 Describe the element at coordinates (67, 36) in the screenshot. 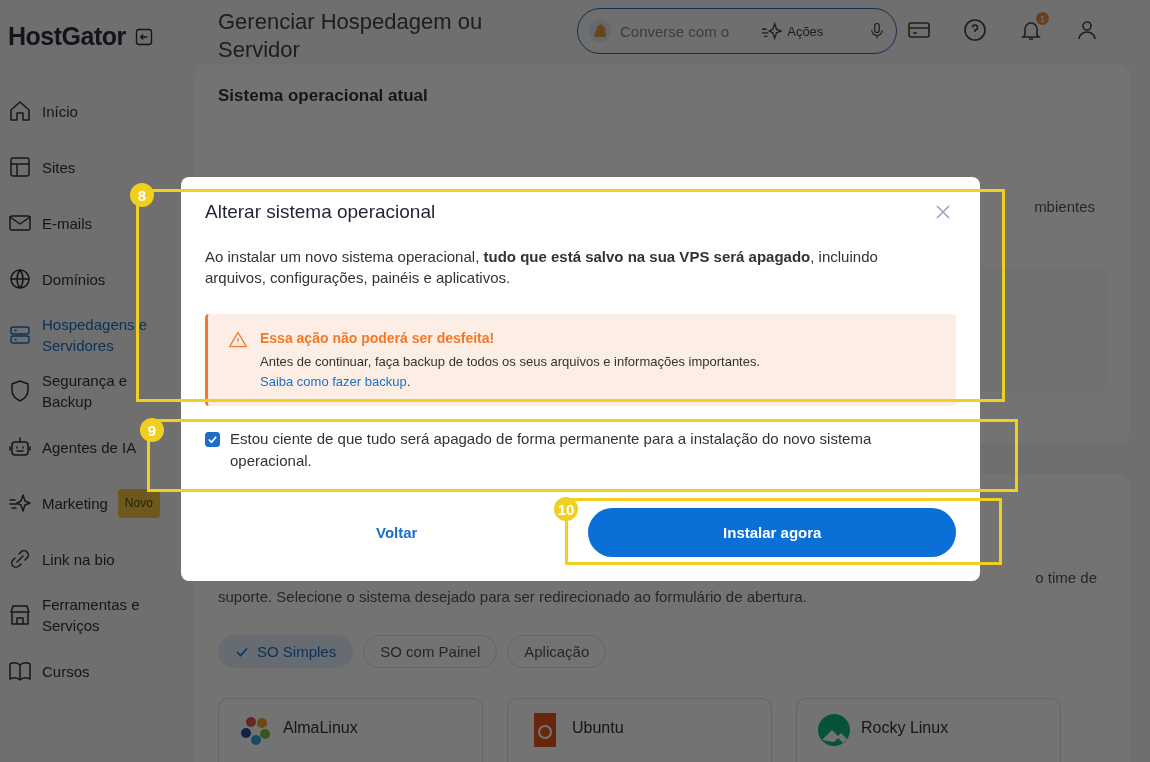

I see `logo: HostGator` at that location.